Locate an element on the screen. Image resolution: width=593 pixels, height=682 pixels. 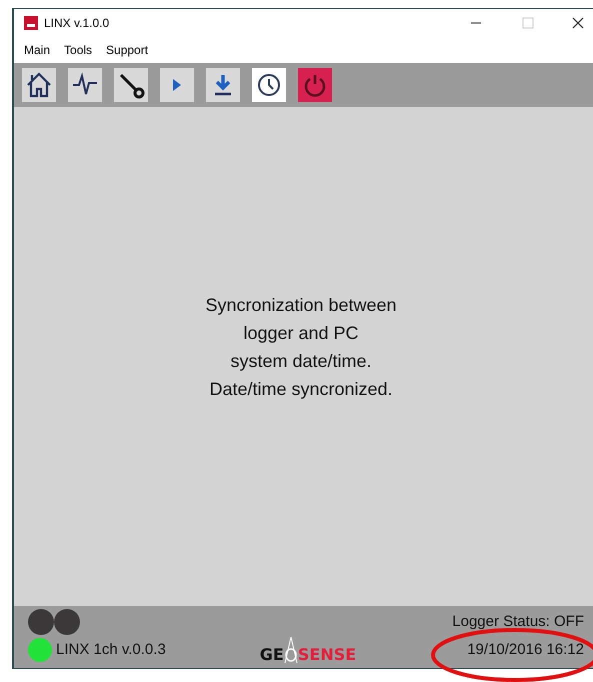
house-icon is located at coordinates (39, 85).